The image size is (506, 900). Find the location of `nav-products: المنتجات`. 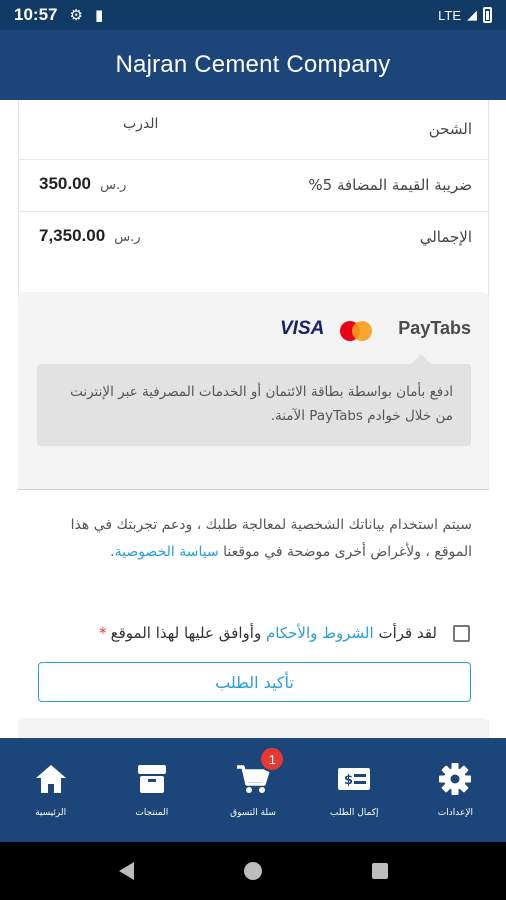

nav-products: المنتجات is located at coordinates (151, 790).